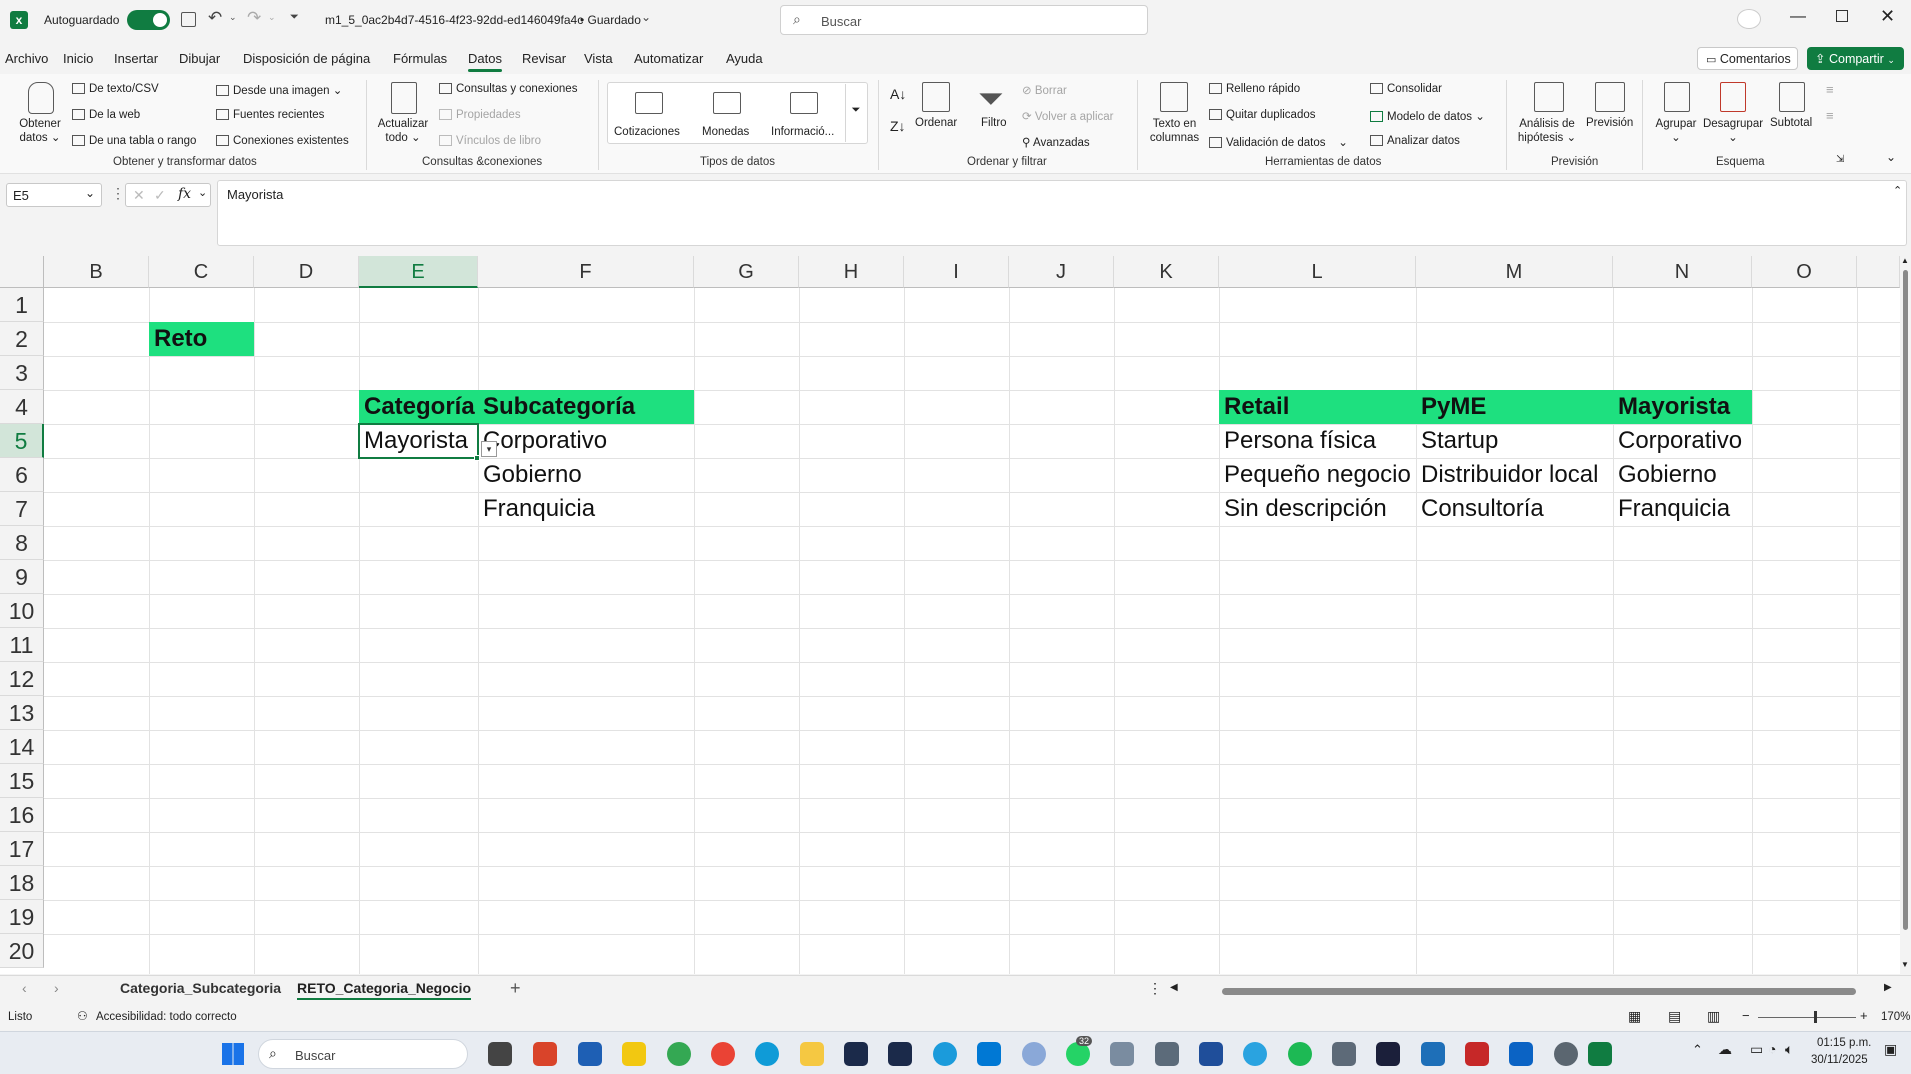  I want to click on sort-button: Ordenar, so click(936, 123).